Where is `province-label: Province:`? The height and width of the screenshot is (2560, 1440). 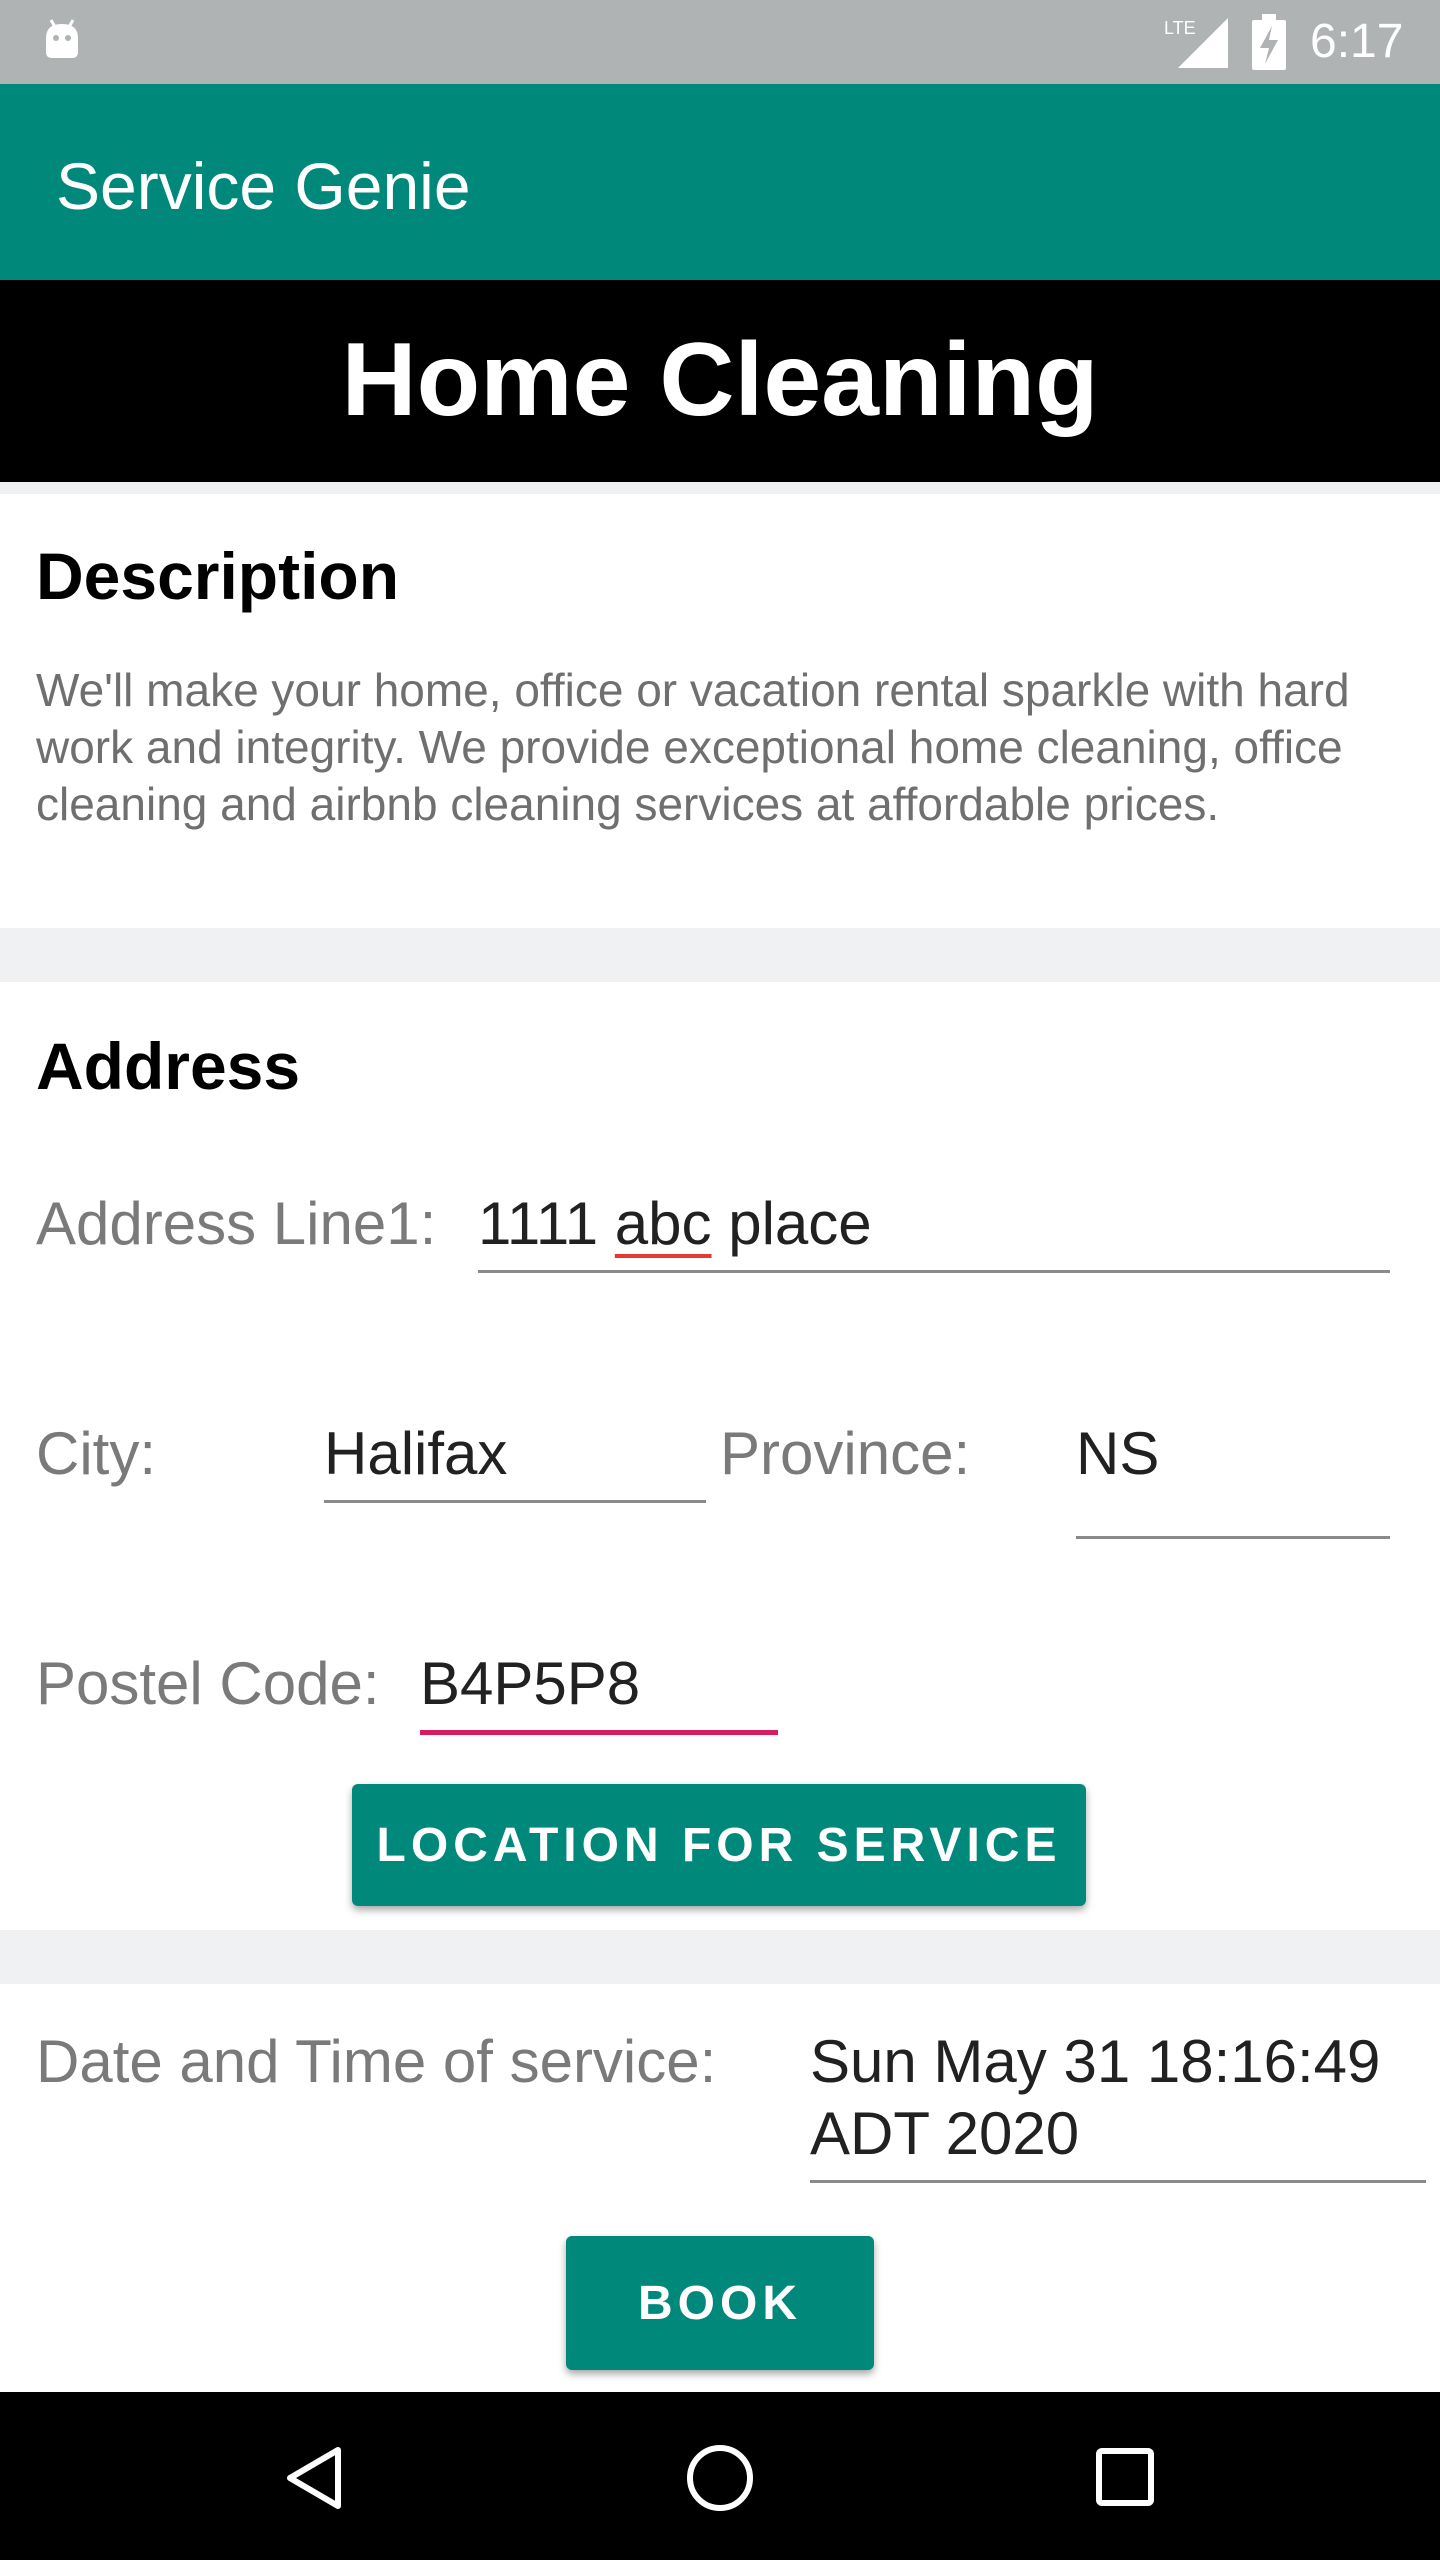
province-label: Province: is located at coordinates (845, 1453).